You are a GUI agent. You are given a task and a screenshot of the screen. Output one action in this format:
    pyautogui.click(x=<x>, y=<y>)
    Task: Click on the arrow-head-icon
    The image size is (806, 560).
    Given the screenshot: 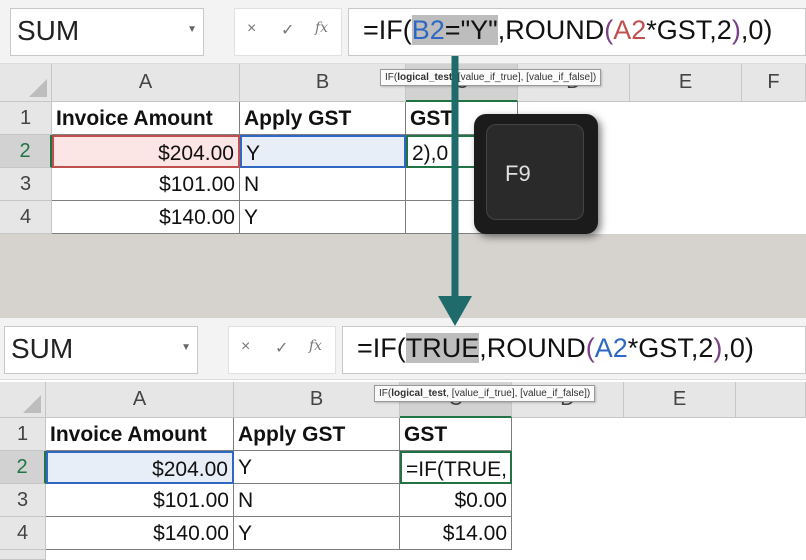 What is the action you would take?
    pyautogui.click(x=455, y=311)
    